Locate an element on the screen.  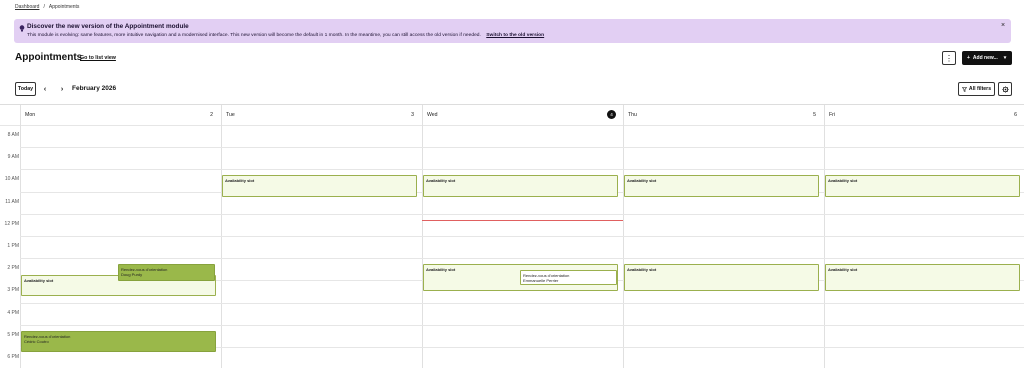
chevron-right-icon: › is located at coordinates (62, 89).